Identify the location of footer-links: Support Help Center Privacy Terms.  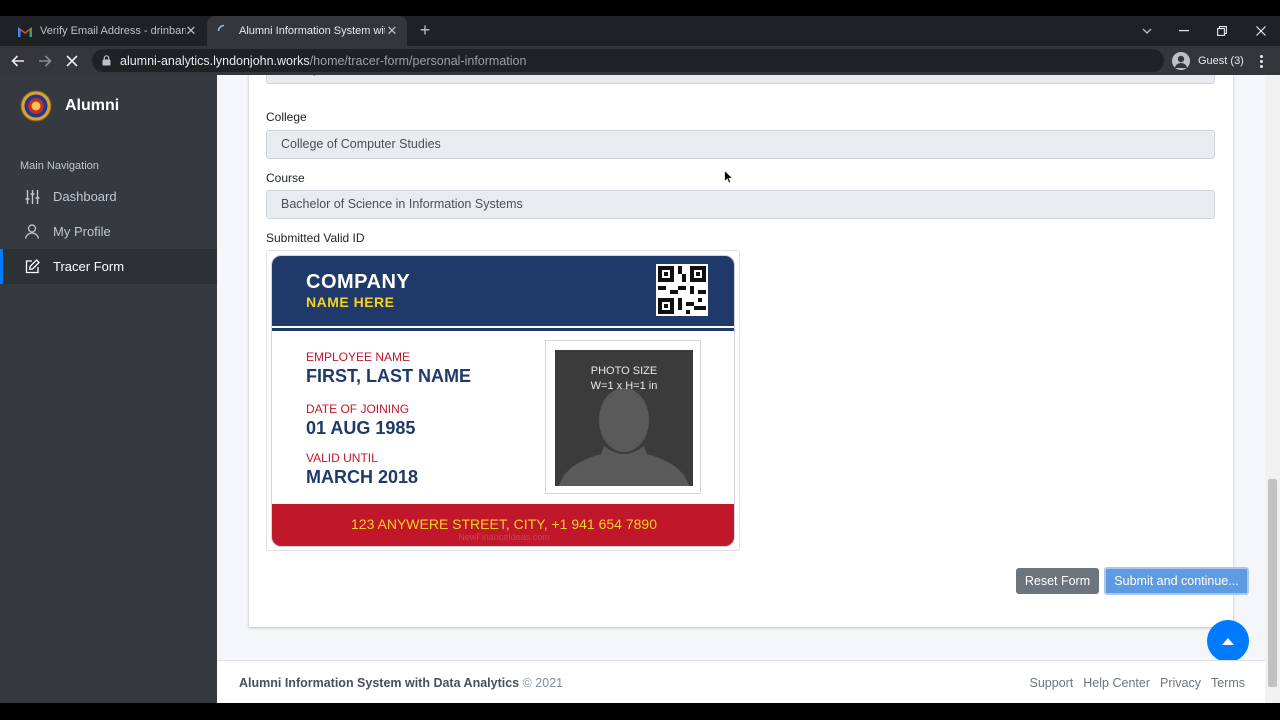
(1138, 683).